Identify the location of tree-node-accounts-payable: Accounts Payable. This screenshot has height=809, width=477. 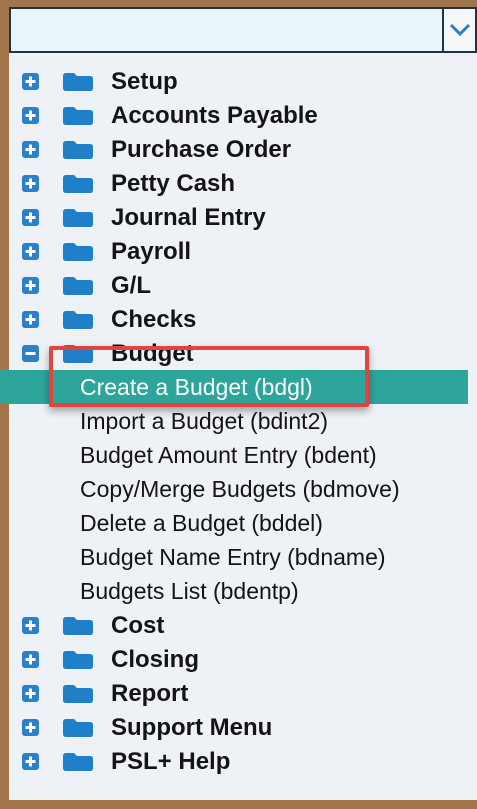
(234, 115).